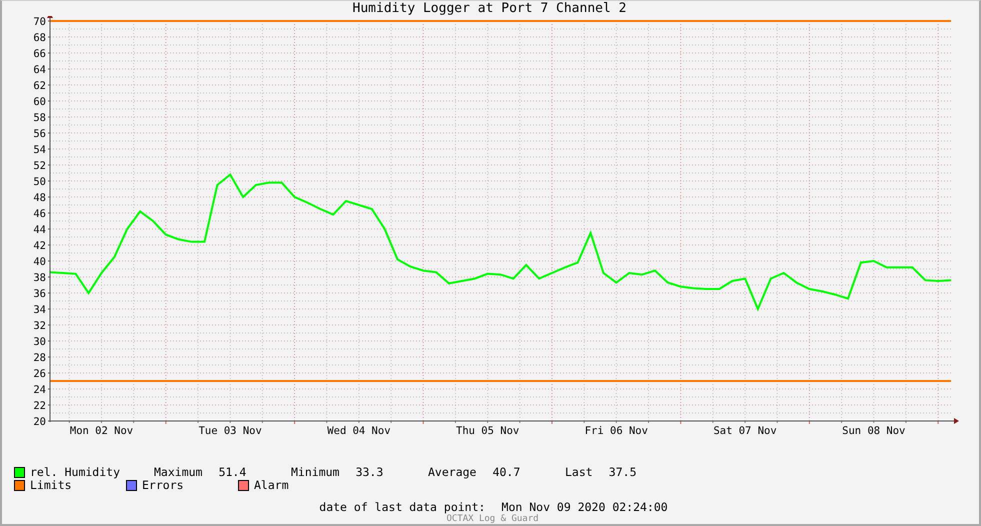 This screenshot has height=526, width=981. Describe the element at coordinates (39, 22) in the screenshot. I see `axis-label: 70` at that location.